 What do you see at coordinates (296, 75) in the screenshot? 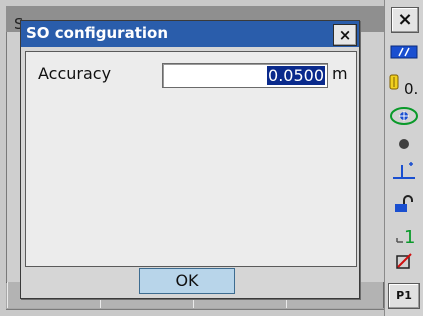
I see `accuracy-value: 0.0500` at bounding box center [296, 75].